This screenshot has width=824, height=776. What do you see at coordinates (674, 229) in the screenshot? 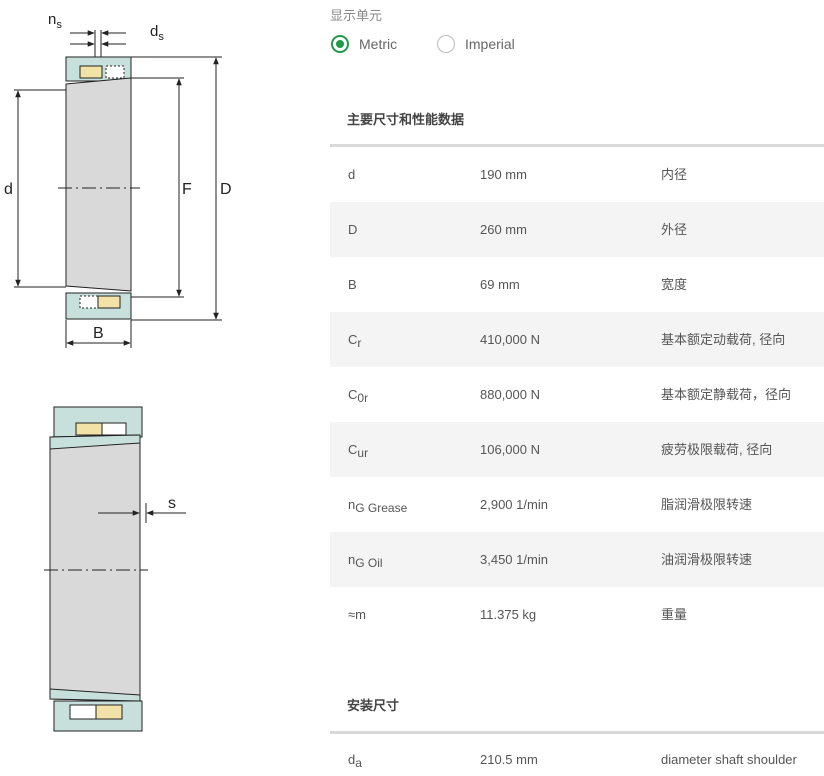
I see `row-description: 外径` at bounding box center [674, 229].